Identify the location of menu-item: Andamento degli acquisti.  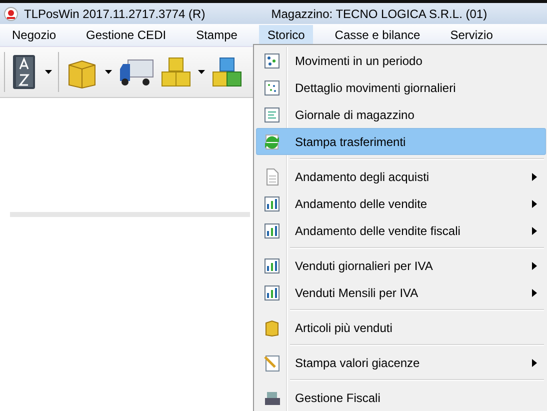
(401, 176).